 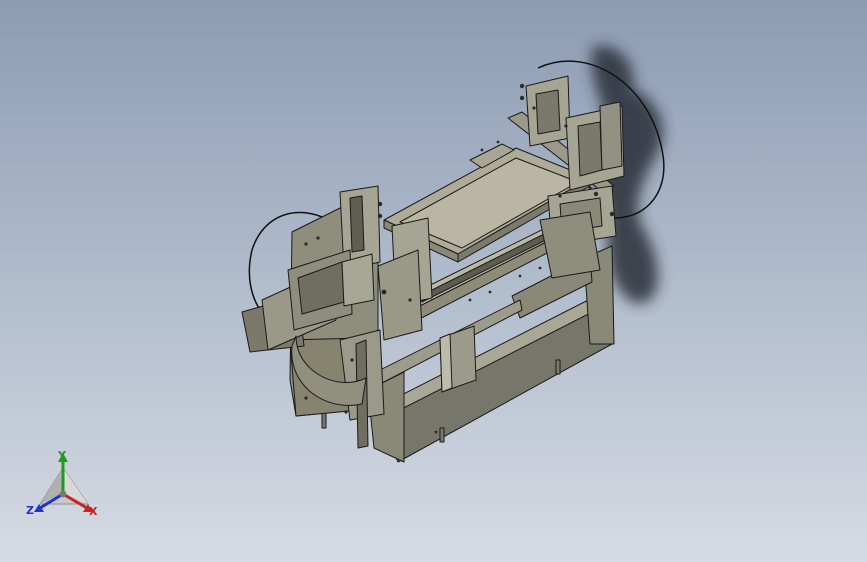 I want to click on coordinate-triad: Y Z X, so click(x=65, y=486).